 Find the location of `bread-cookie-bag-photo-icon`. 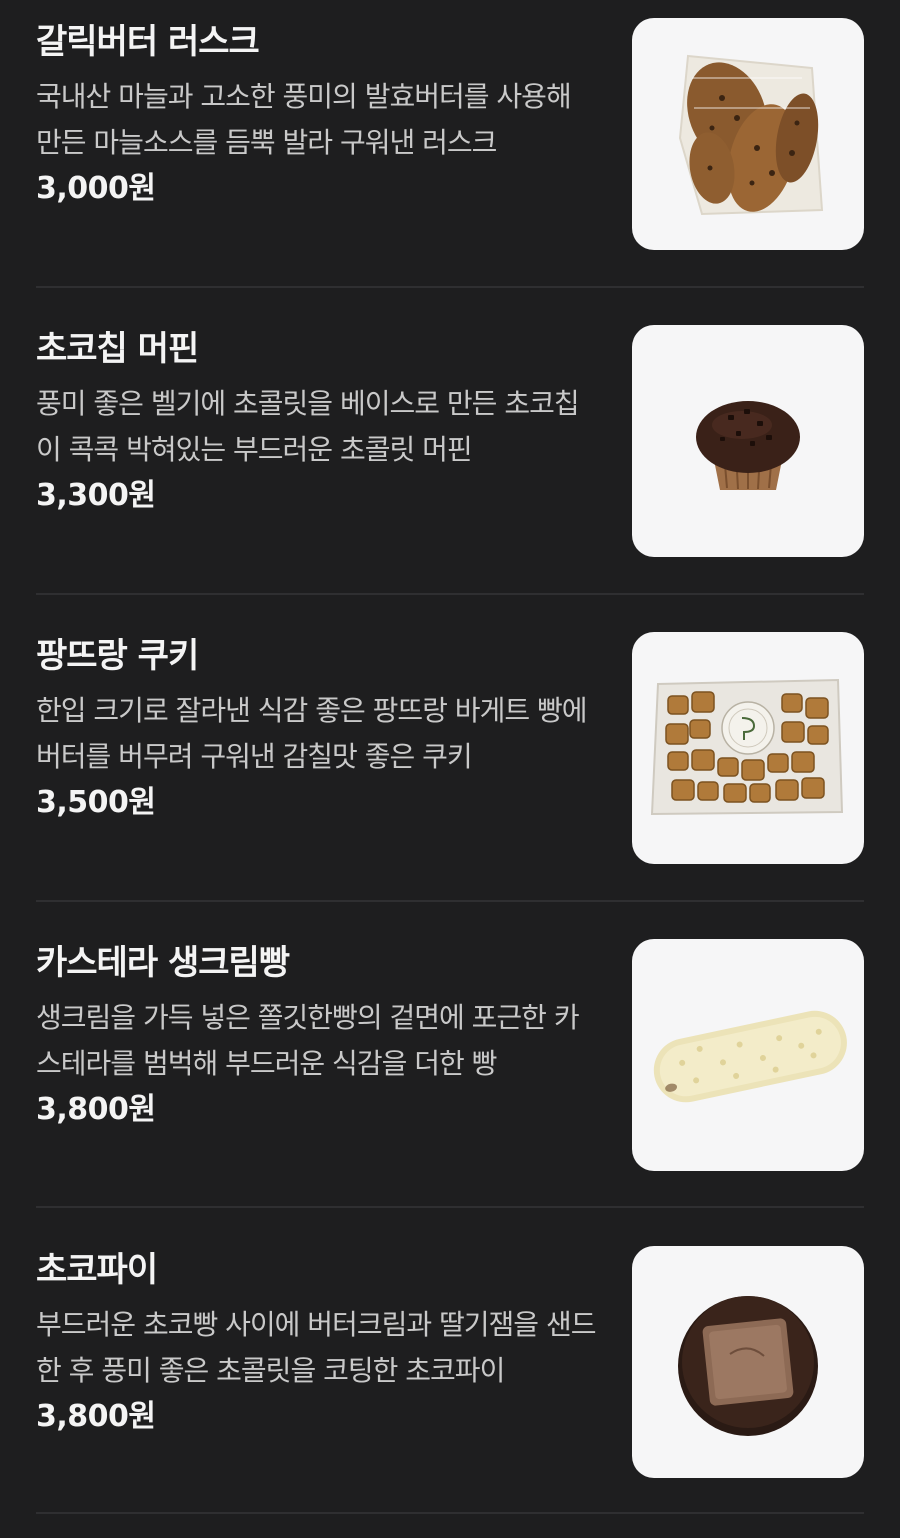

bread-cookie-bag-photo-icon is located at coordinates (747, 747).